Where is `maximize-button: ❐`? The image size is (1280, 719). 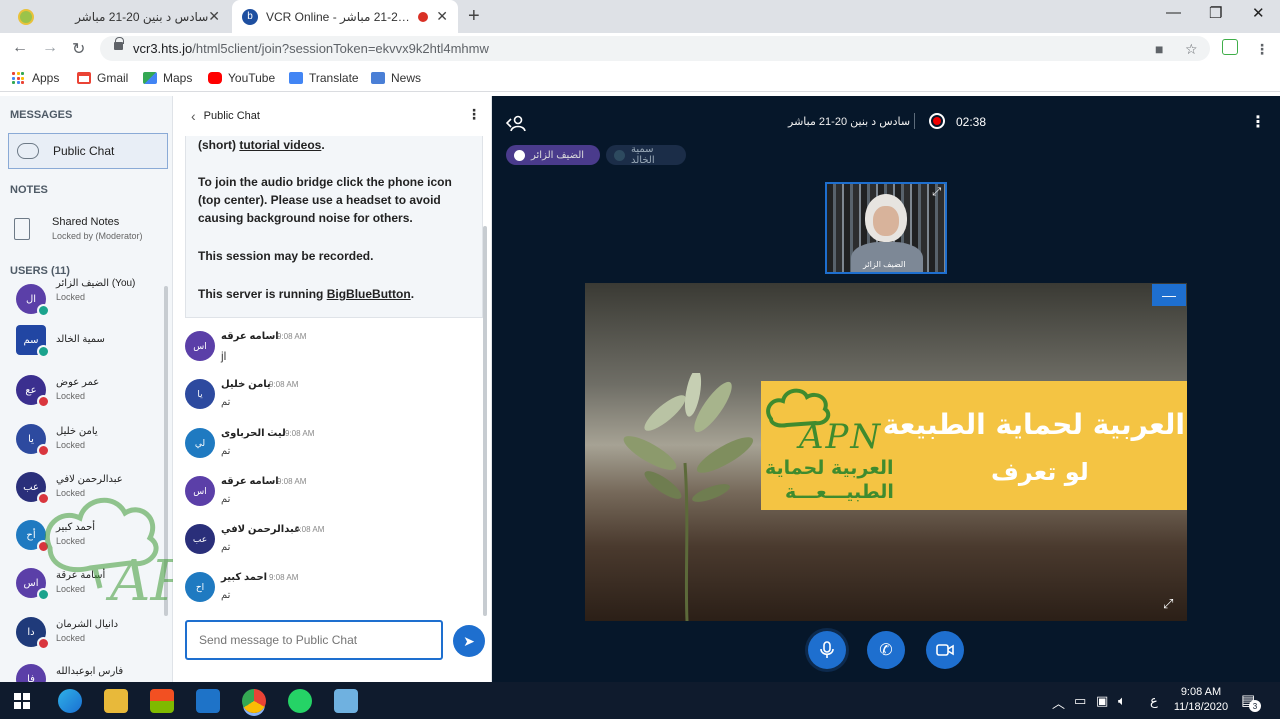 maximize-button: ❐ is located at coordinates (1215, 13).